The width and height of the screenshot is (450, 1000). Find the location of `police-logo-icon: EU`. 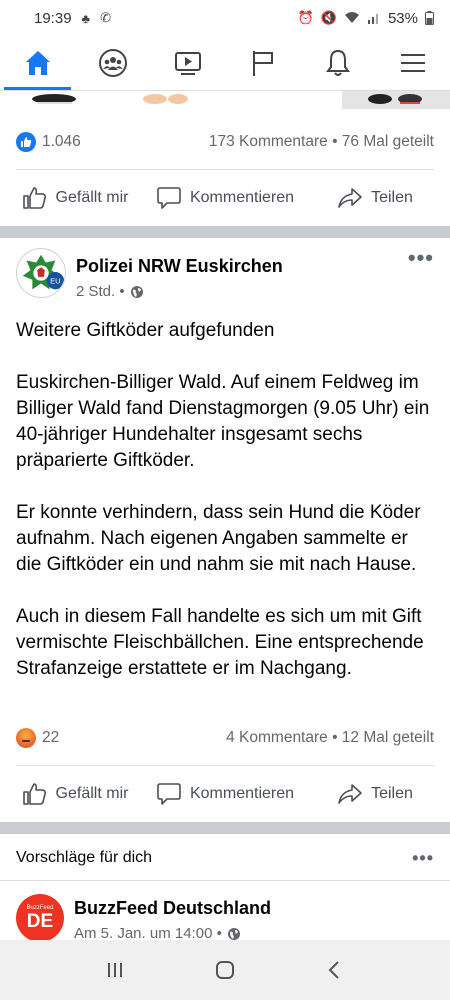

police-logo-icon: EU is located at coordinates (43, 272).